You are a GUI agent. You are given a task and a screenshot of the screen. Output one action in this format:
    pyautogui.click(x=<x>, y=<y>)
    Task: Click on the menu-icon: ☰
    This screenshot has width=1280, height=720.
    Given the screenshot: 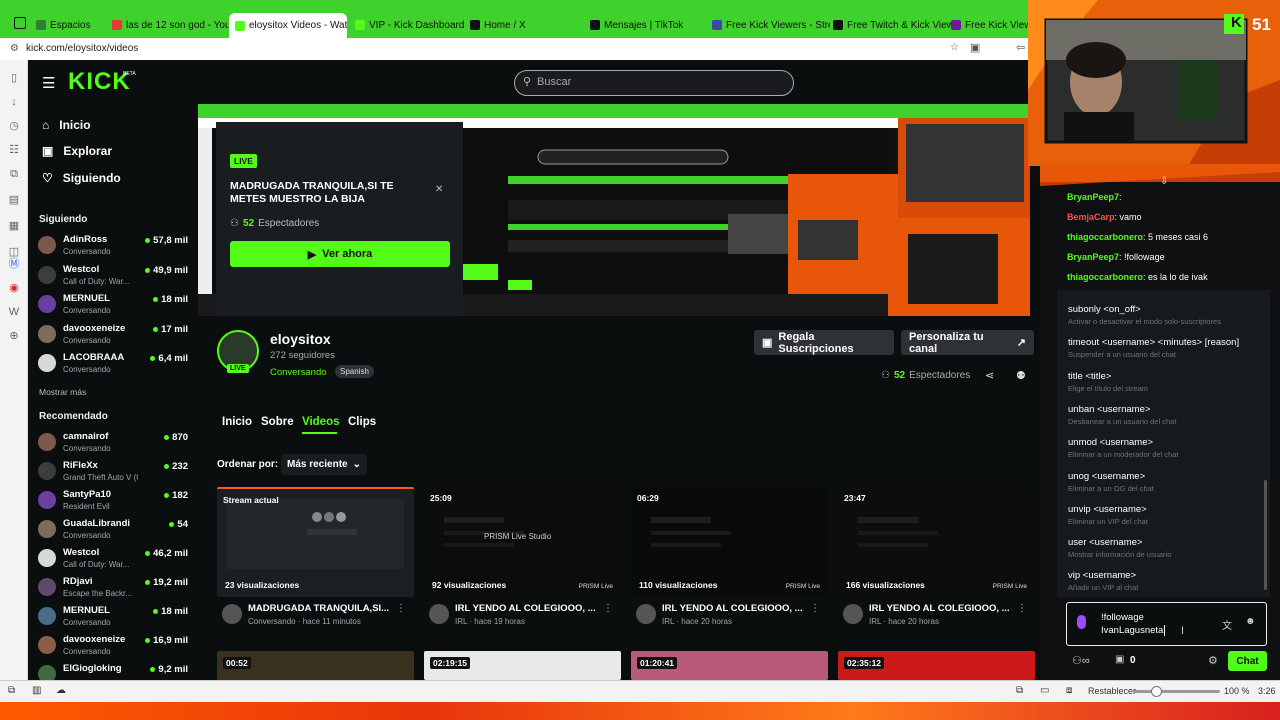 What is the action you would take?
    pyautogui.click(x=48, y=83)
    